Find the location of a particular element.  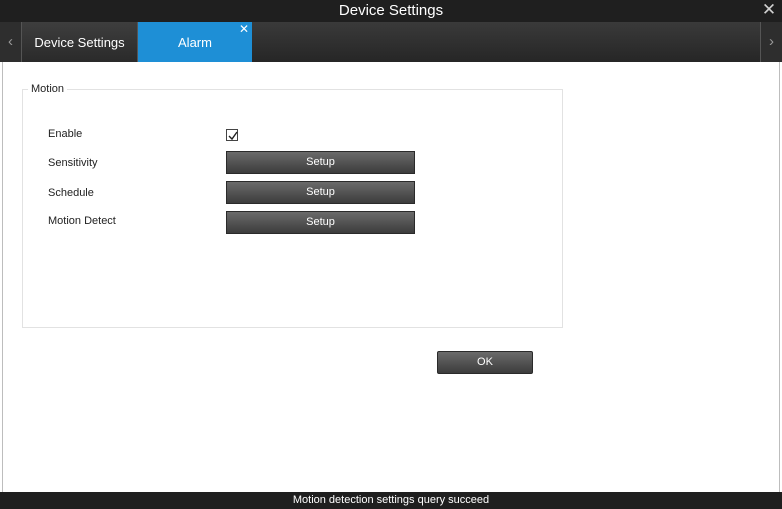

status-bar: Motion detection settings query succeed is located at coordinates (391, 500).